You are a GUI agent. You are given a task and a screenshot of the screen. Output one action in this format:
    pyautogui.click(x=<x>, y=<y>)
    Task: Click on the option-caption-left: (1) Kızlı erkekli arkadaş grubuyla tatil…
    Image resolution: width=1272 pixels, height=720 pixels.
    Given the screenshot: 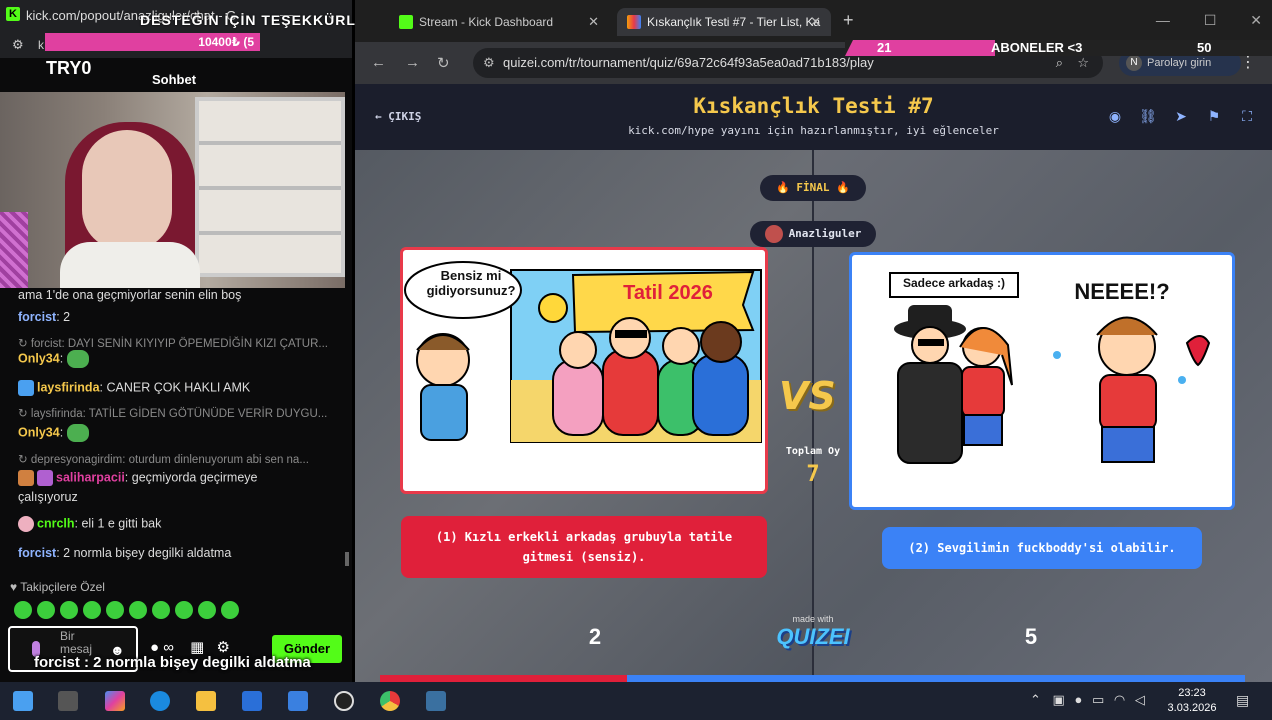 What is the action you would take?
    pyautogui.click(x=584, y=547)
    